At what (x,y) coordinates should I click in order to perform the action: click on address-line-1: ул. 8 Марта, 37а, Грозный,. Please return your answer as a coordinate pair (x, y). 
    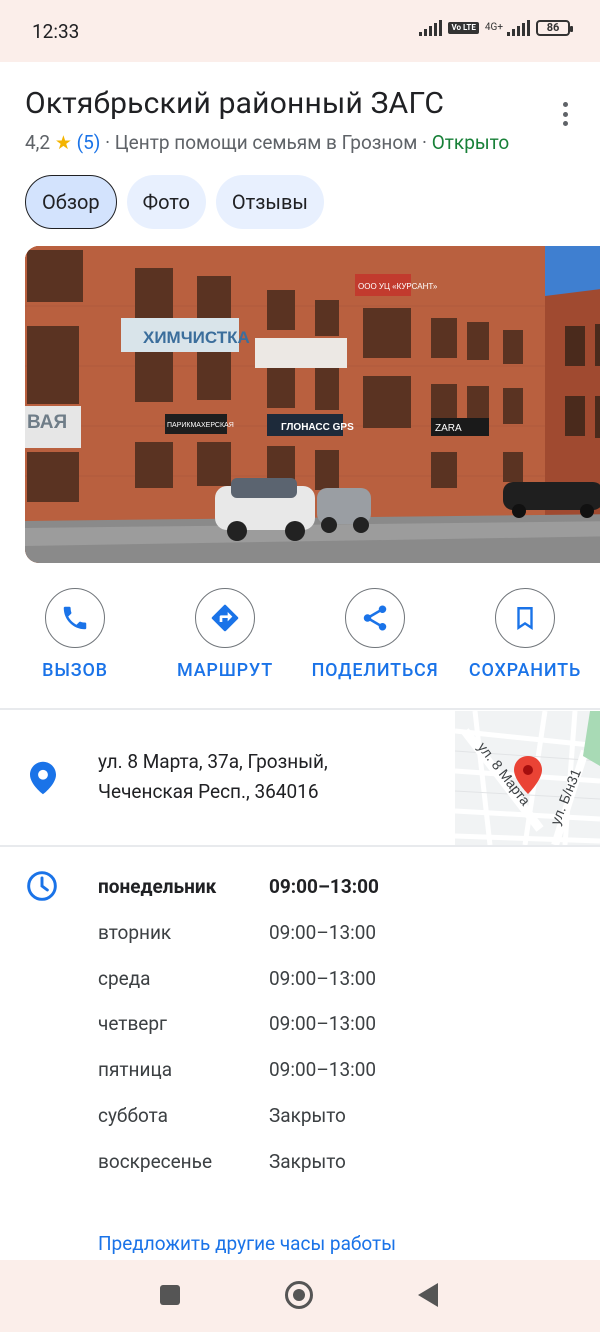
    Looking at the image, I should click on (213, 761).